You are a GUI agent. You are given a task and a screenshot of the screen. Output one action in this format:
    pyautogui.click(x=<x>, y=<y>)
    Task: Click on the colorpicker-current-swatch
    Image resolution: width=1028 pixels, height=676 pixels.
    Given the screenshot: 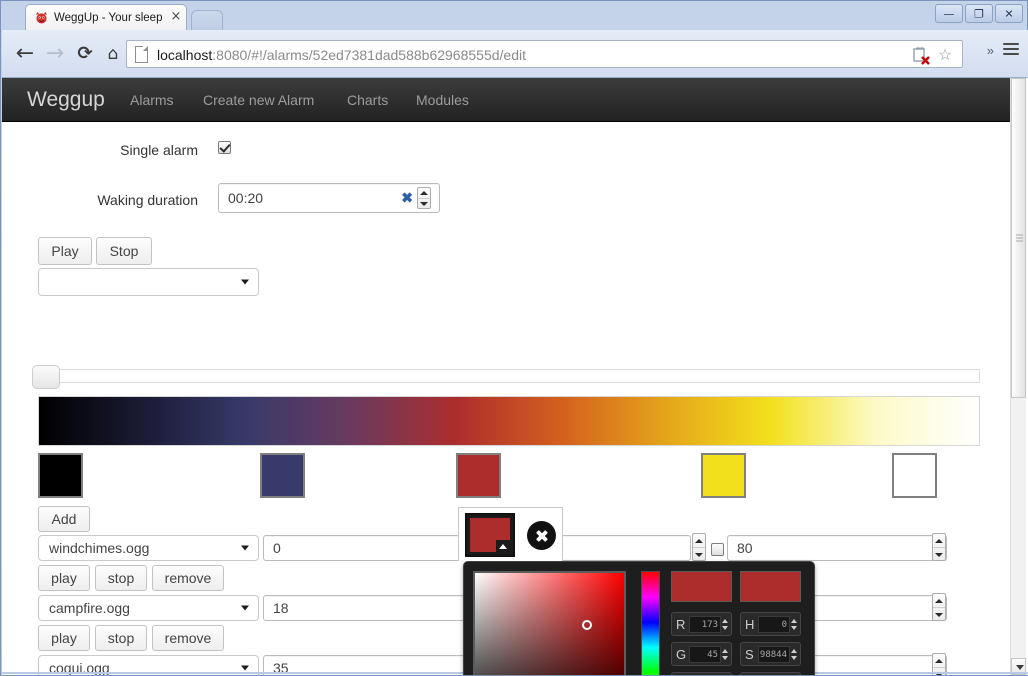 What is the action you would take?
    pyautogui.click(x=490, y=535)
    